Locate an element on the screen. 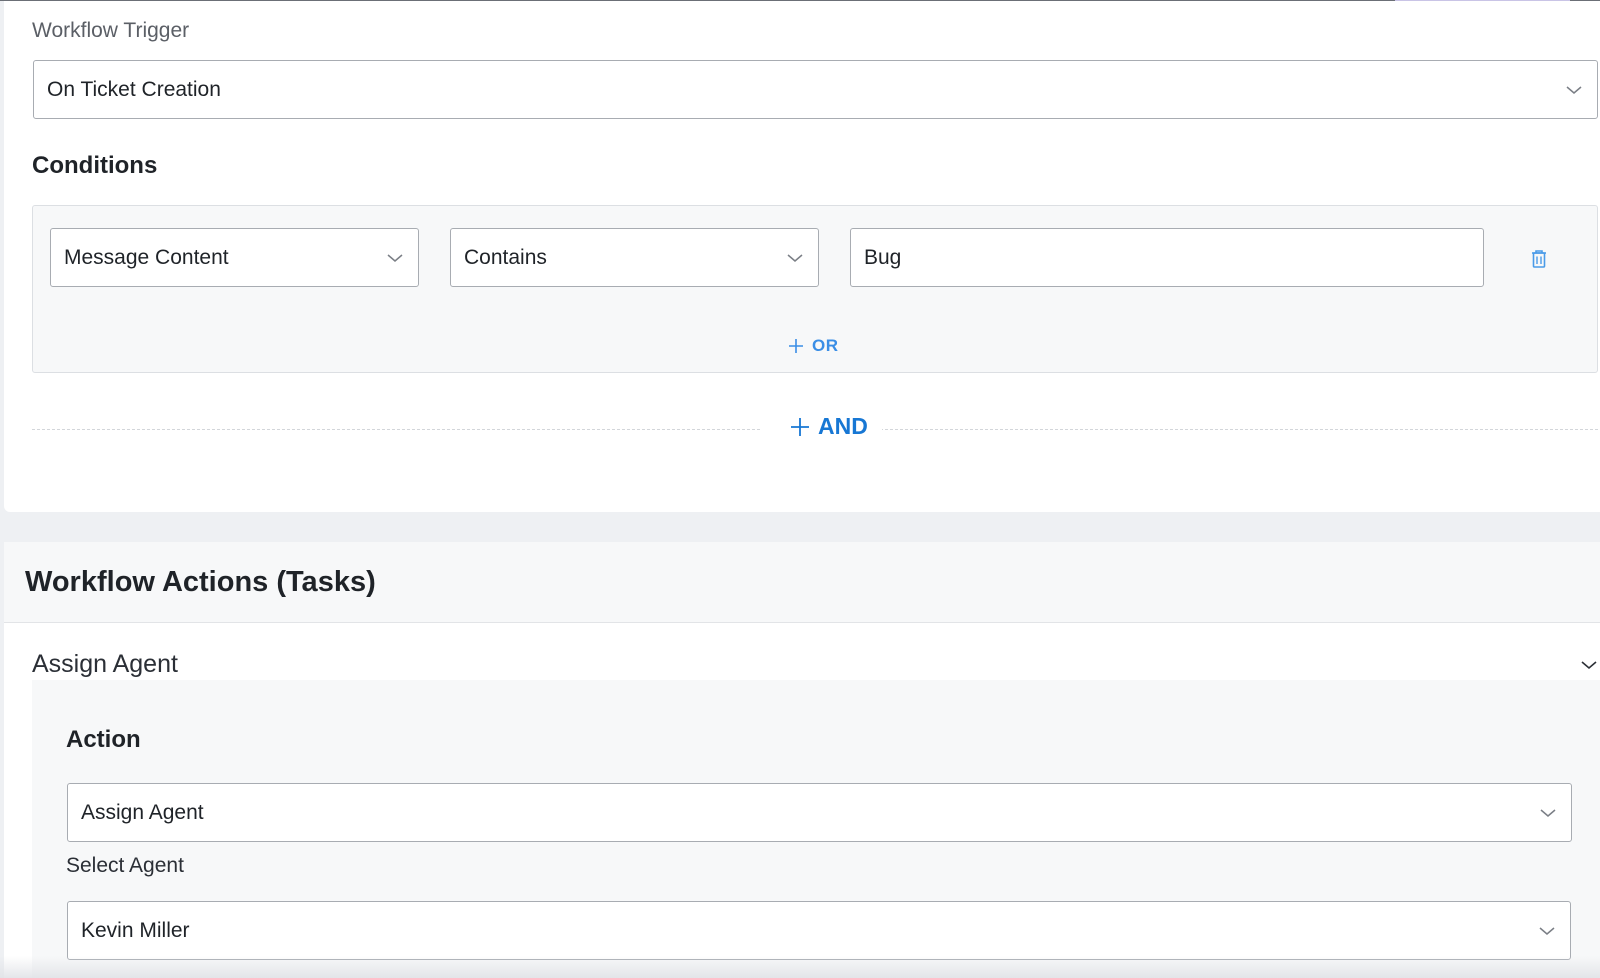 The image size is (1600, 978). condition-operator-value: Contains is located at coordinates (505, 257).